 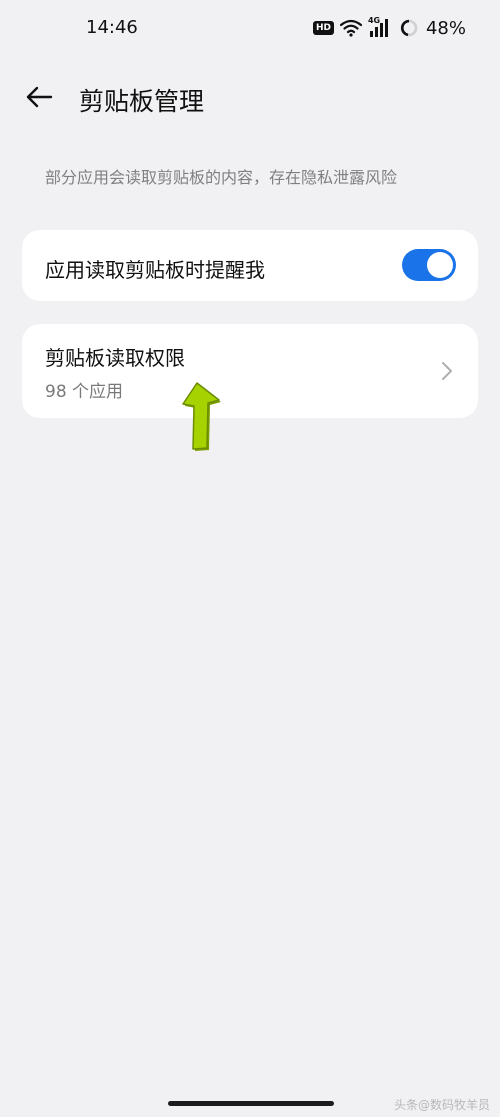 I want to click on arrow-left-icon, so click(x=39, y=97).